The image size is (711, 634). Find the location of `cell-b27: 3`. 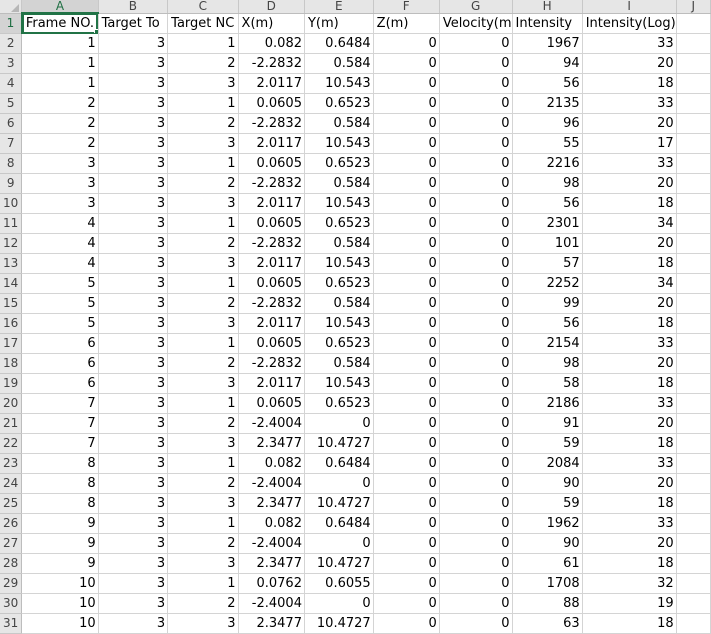

cell-b27: 3 is located at coordinates (133, 543).